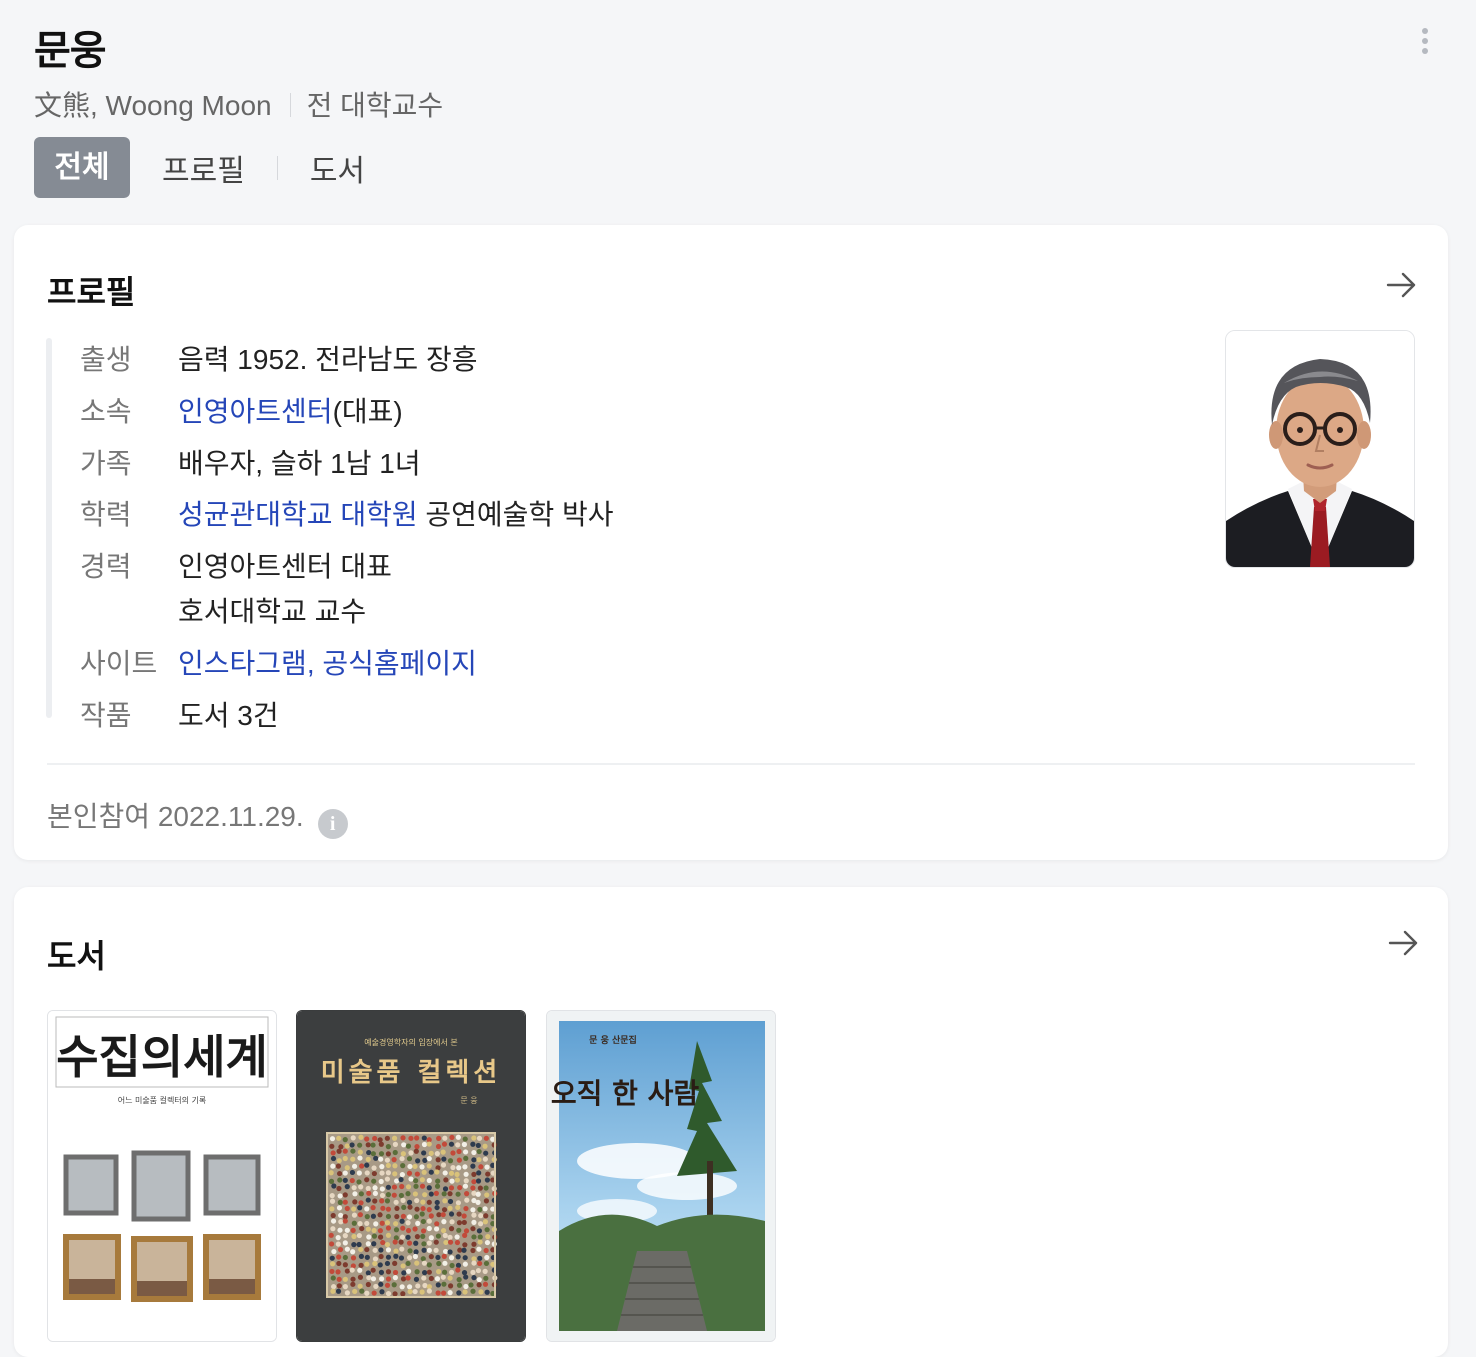  I want to click on tab-bar: 전체 프로필 도서, so click(199, 167).